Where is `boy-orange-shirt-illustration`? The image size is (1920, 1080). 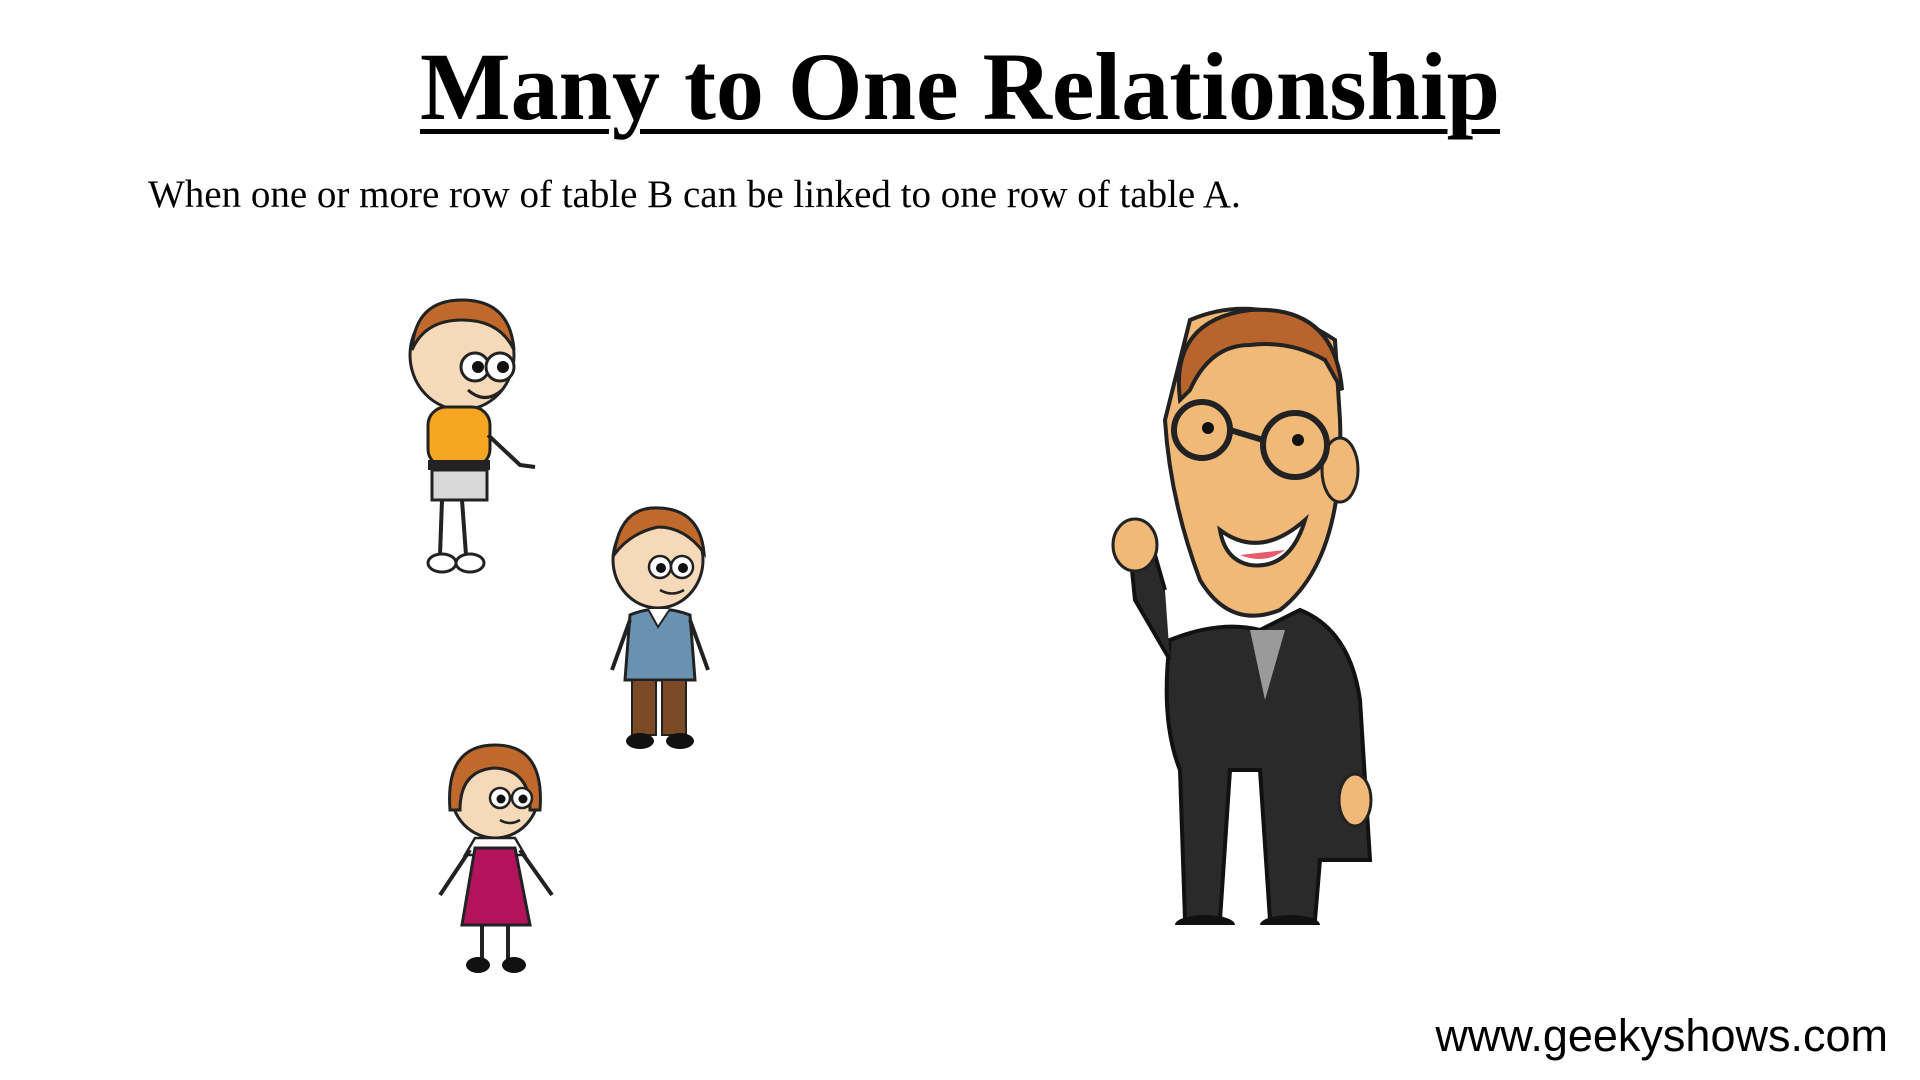
boy-orange-shirt-illustration is located at coordinates (472, 436).